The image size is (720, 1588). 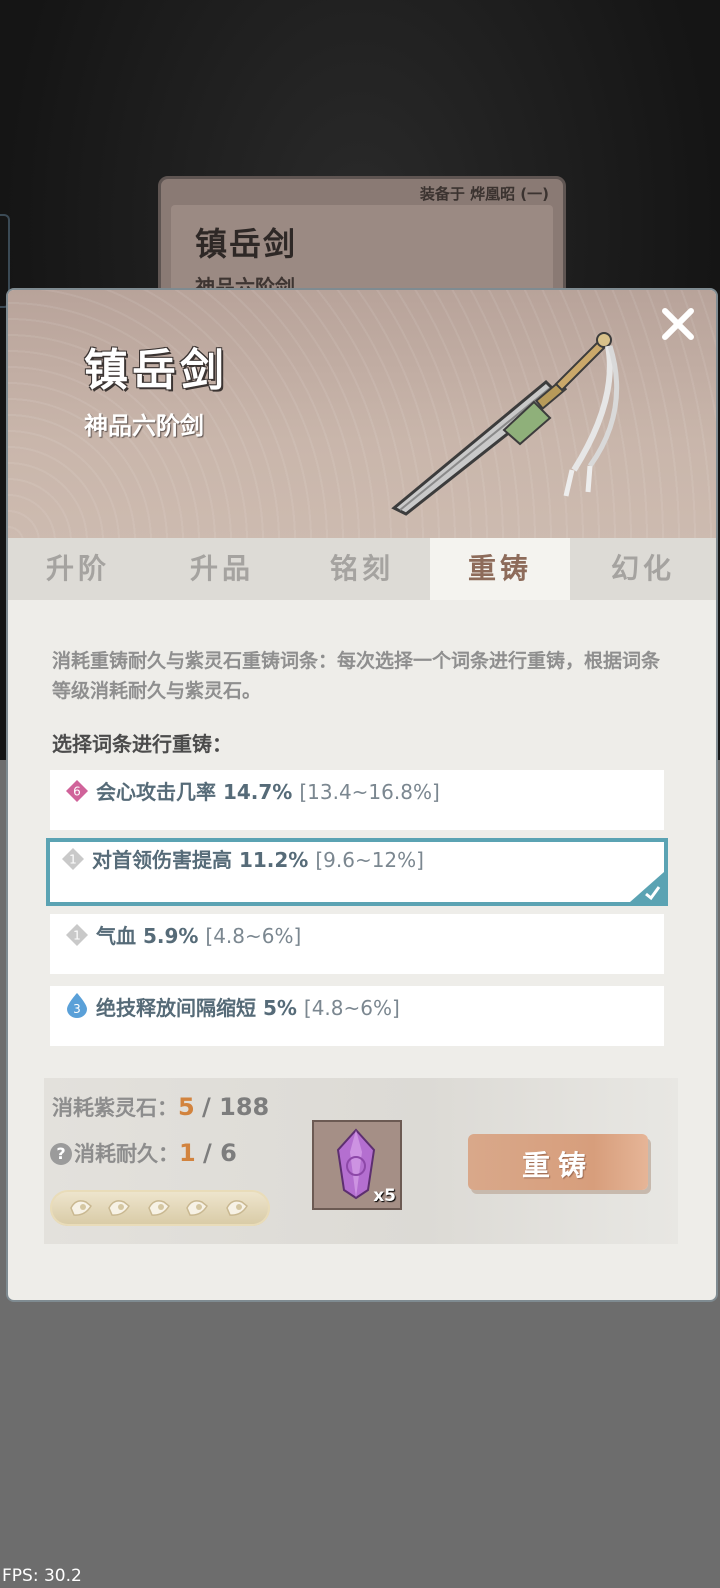 I want to click on tab-reforge: 重铸, so click(x=500, y=569).